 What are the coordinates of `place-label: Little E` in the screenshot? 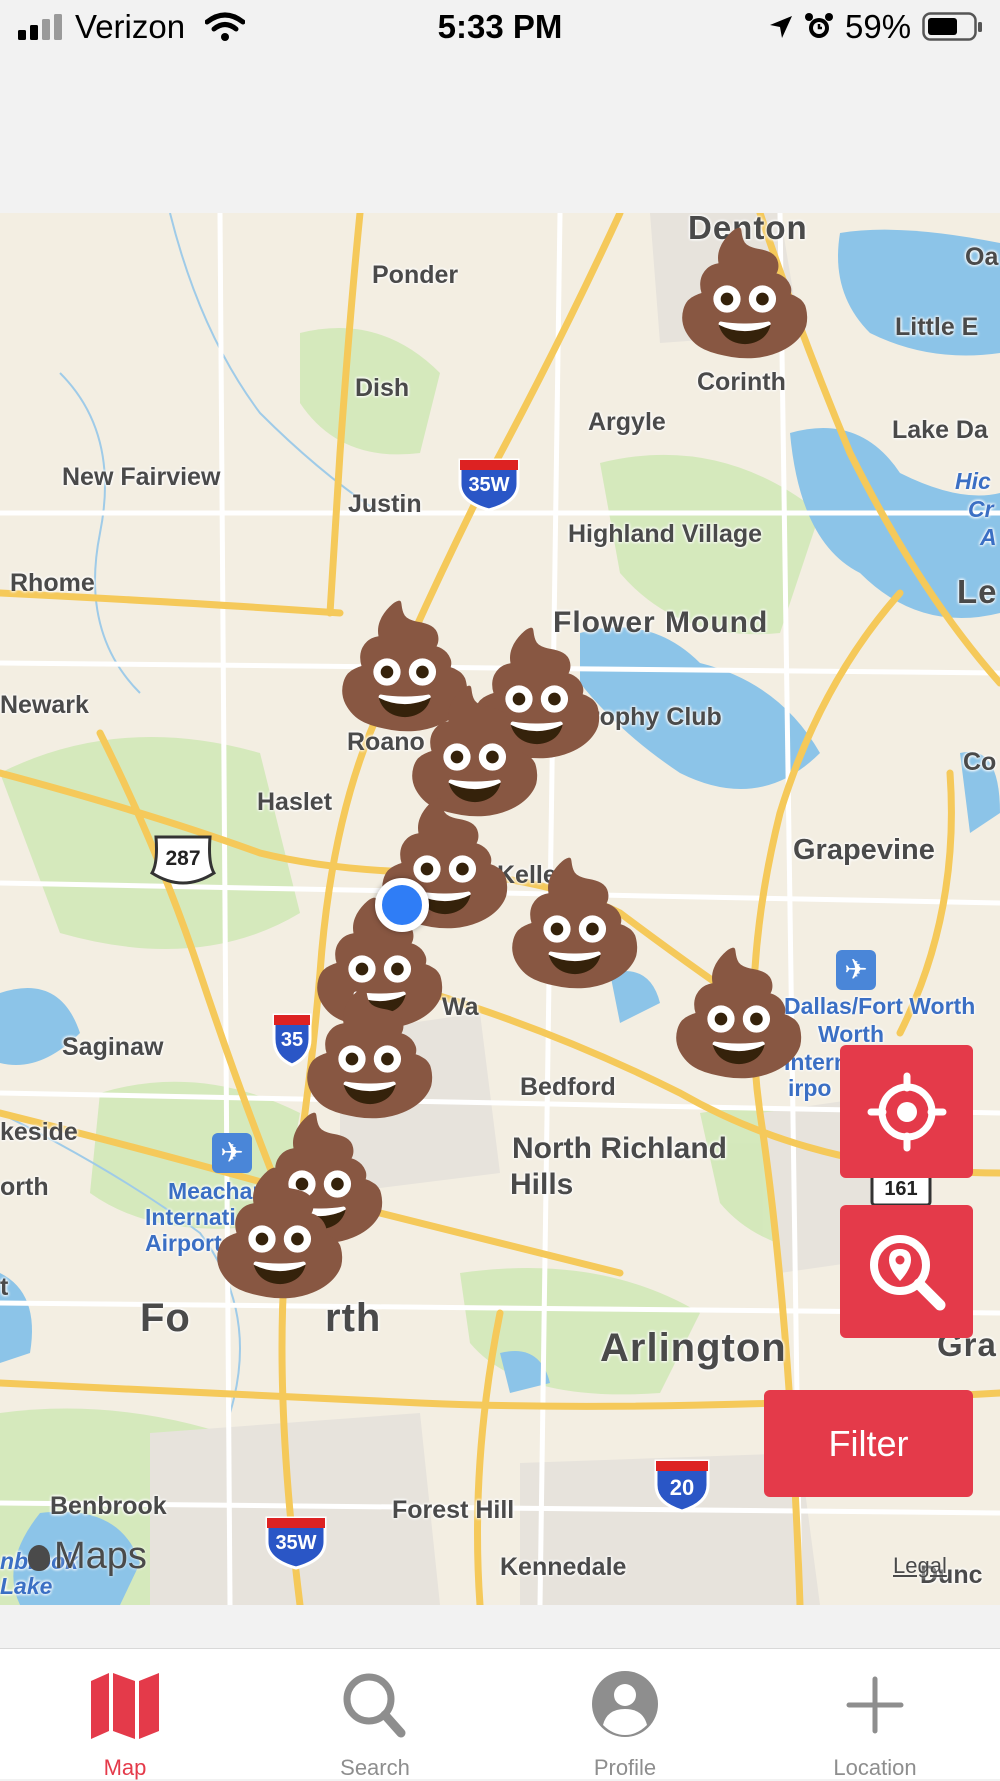 It's located at (937, 327).